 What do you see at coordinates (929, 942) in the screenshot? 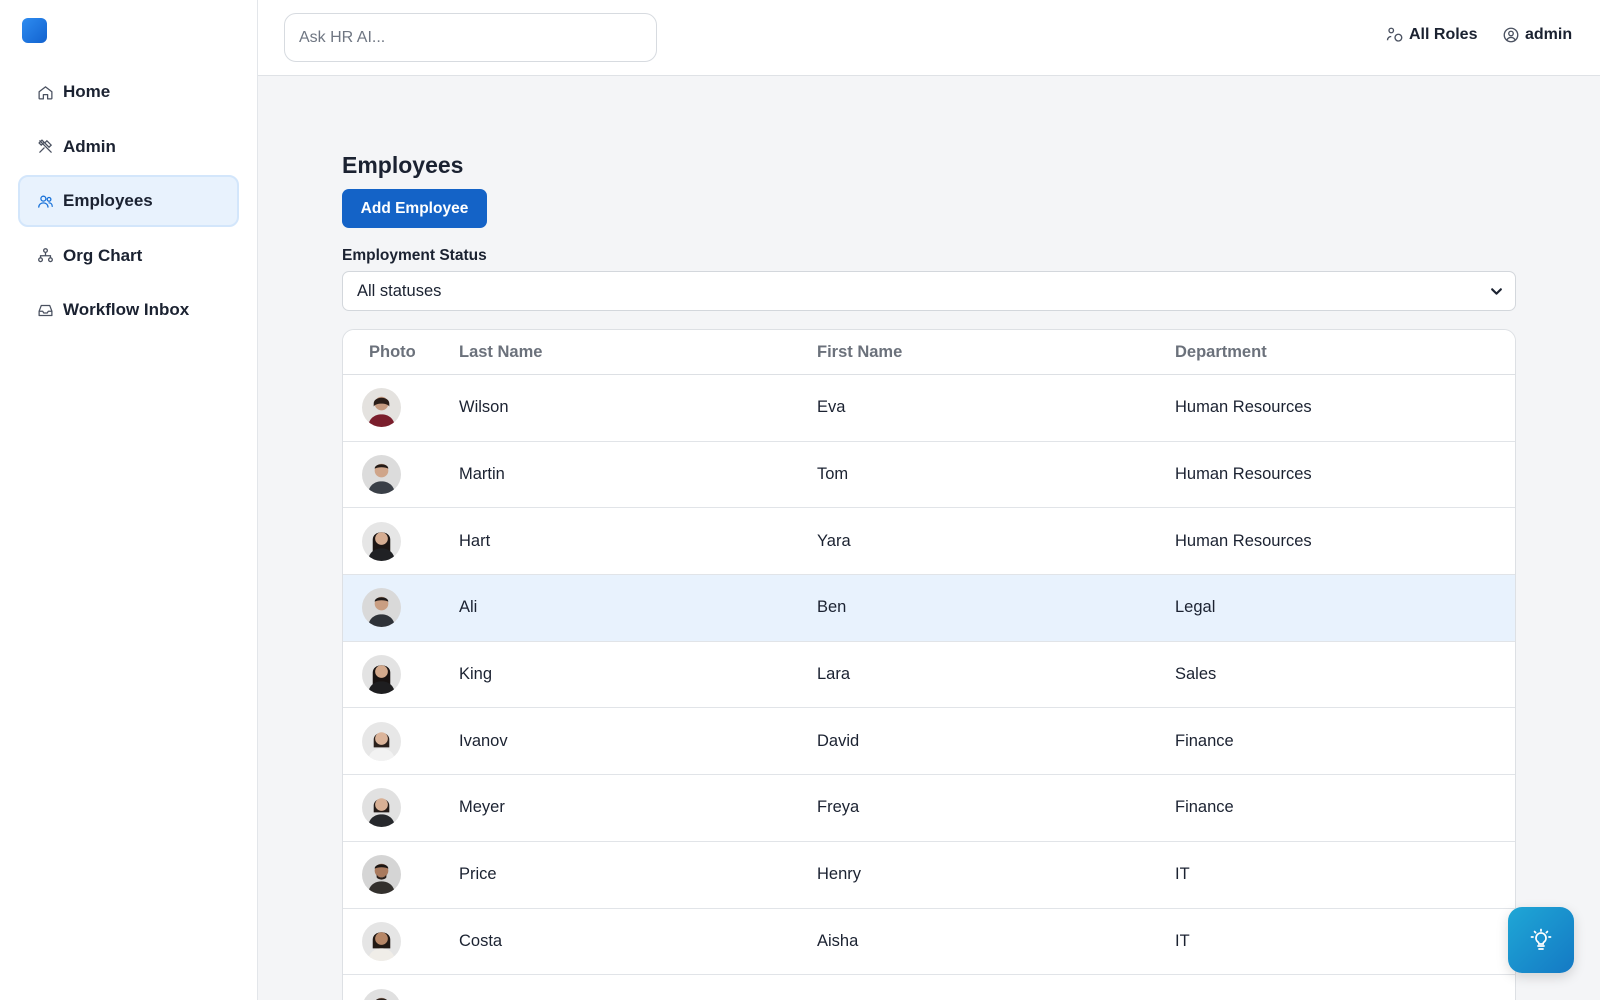
I see `table-row: Costa Aisha IT` at bounding box center [929, 942].